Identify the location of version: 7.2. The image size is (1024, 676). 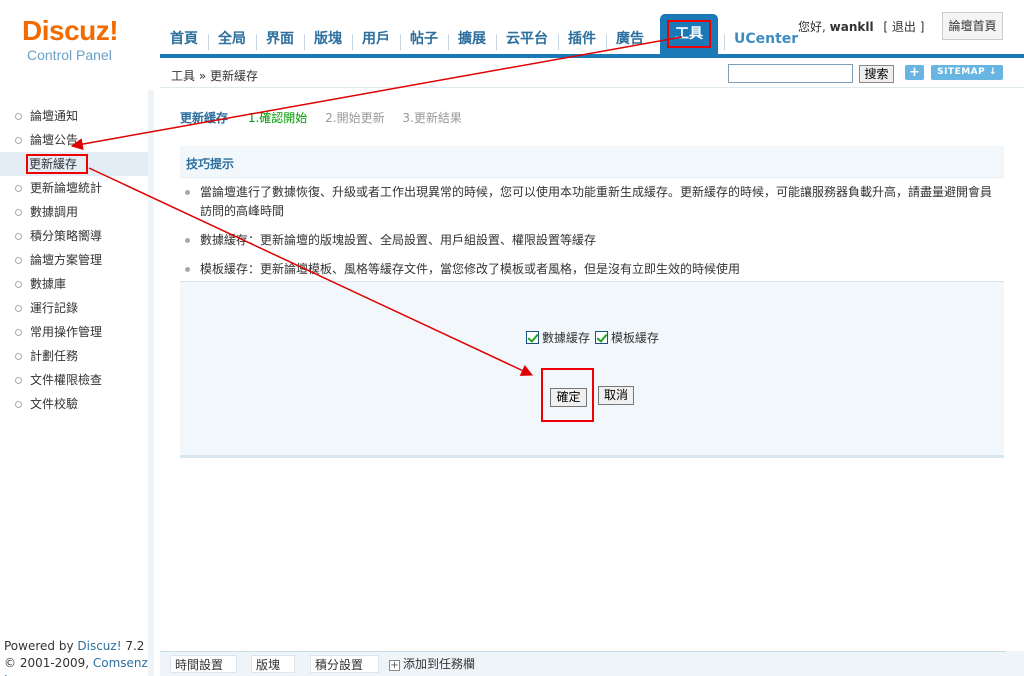
(133, 646).